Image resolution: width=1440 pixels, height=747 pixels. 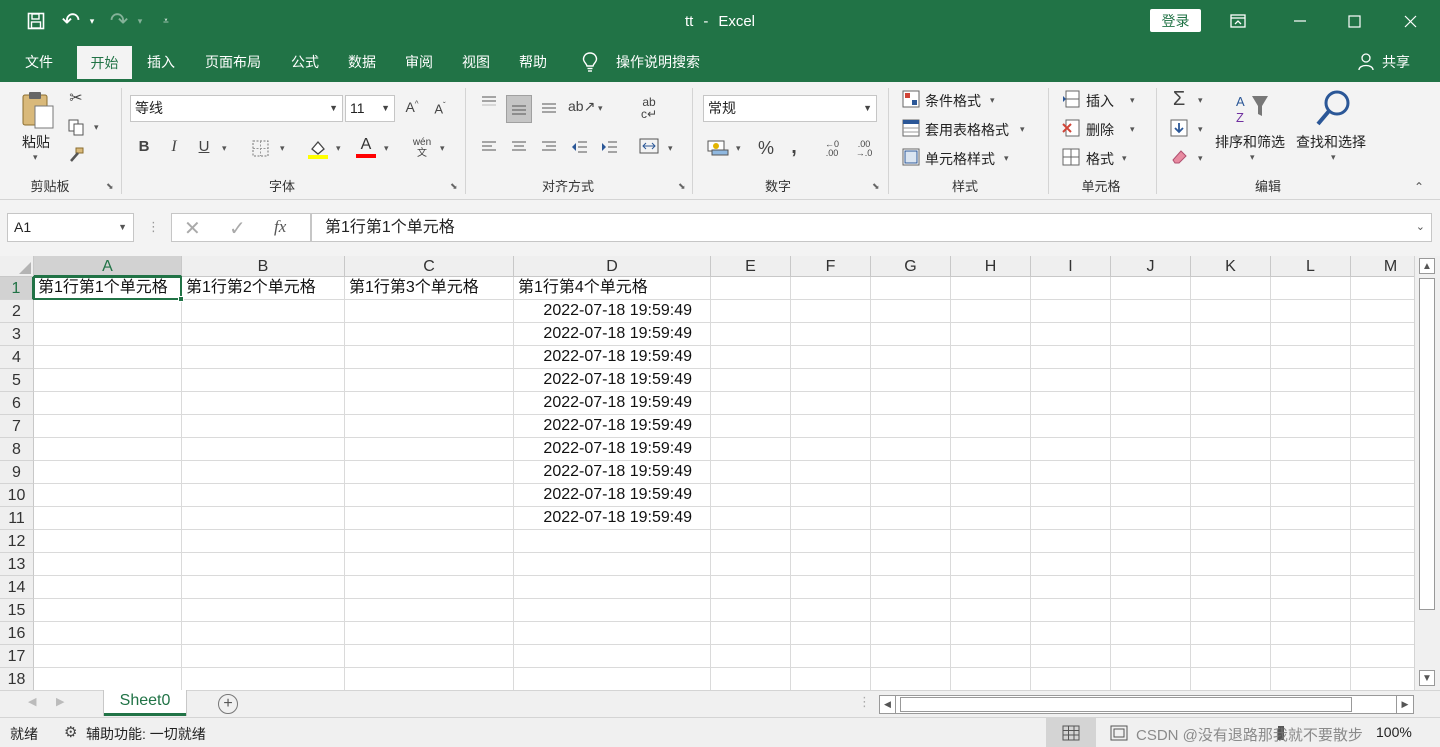 What do you see at coordinates (237, 228) in the screenshot?
I see `enter-icon: ✓` at bounding box center [237, 228].